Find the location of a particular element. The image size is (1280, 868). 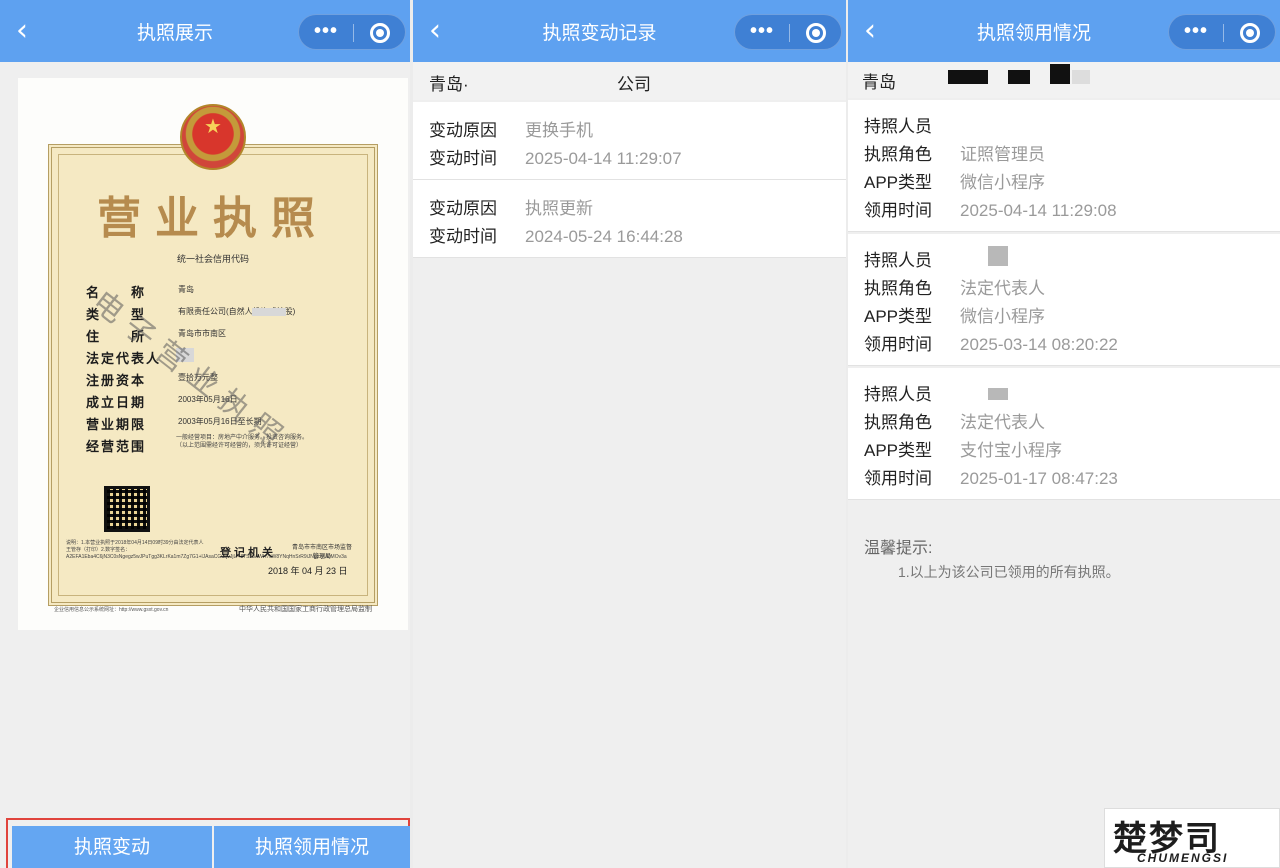

cert-row-founded: 成立日期 2003年05月16日 is located at coordinates (162, 402).